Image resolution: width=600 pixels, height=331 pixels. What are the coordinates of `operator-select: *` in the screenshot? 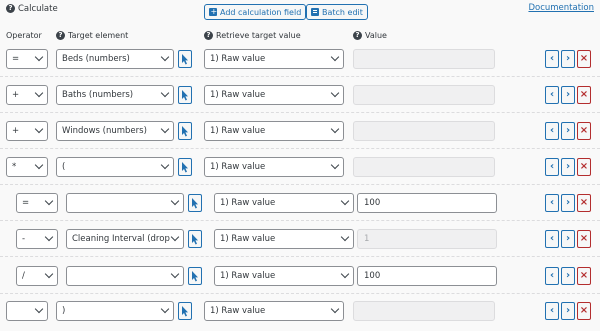 It's located at (27, 167).